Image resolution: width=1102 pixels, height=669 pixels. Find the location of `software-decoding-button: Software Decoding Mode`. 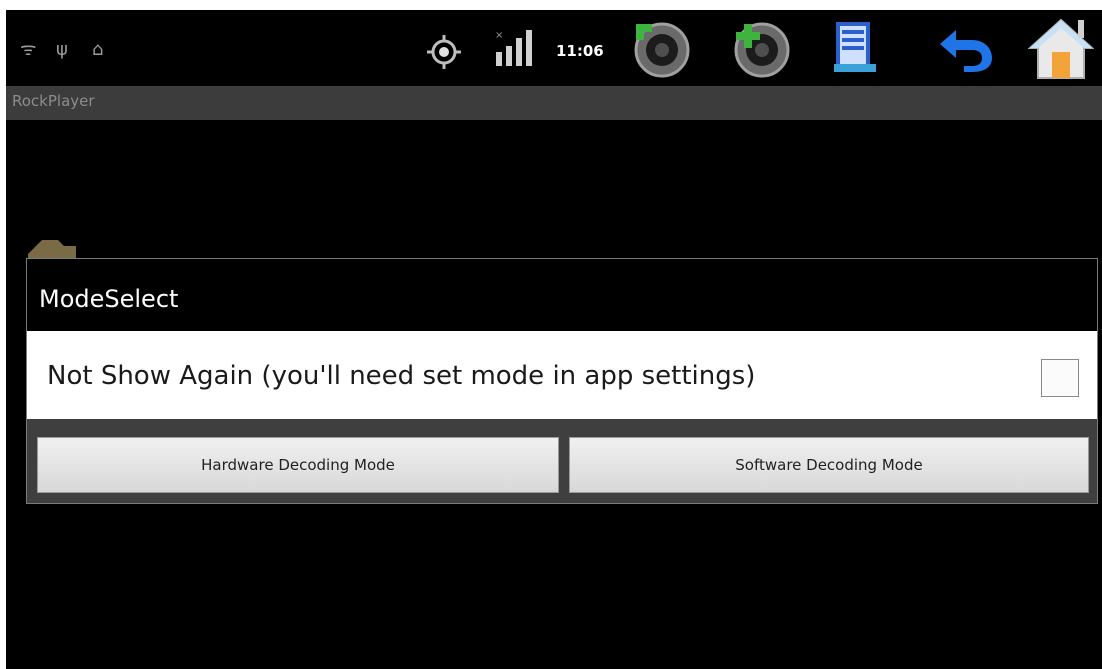

software-decoding-button: Software Decoding Mode is located at coordinates (829, 465).